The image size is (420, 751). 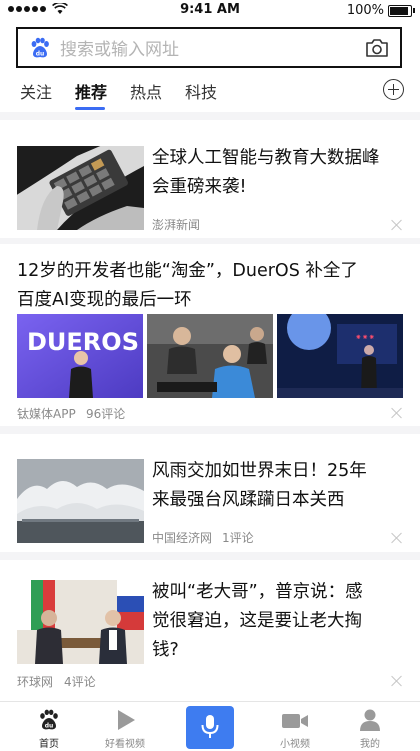 What do you see at coordinates (106, 414) in the screenshot?
I see `comment-count: 96评论` at bounding box center [106, 414].